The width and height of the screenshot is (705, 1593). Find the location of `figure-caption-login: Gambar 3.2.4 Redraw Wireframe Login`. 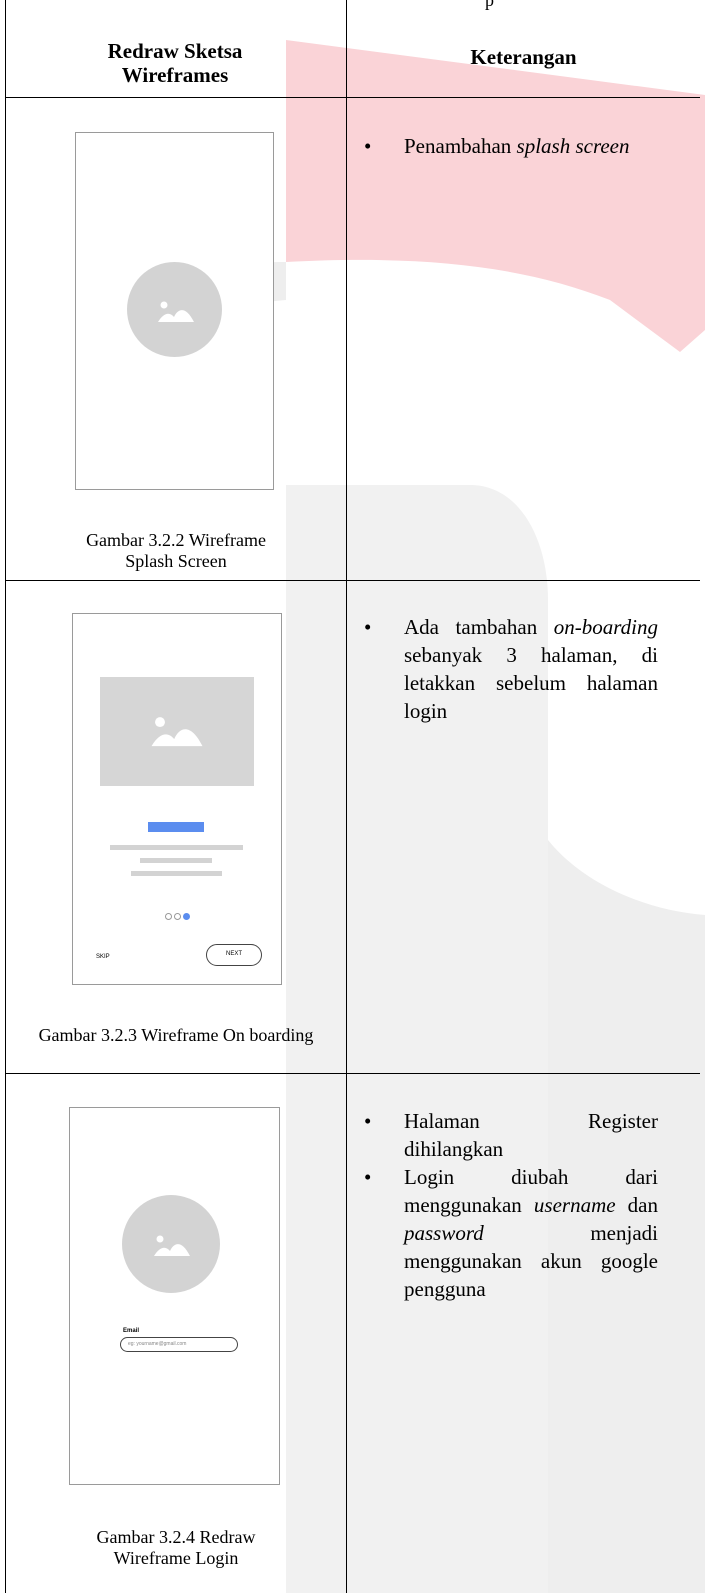

figure-caption-login: Gambar 3.2.4 Redraw Wireframe Login is located at coordinates (176, 1547).